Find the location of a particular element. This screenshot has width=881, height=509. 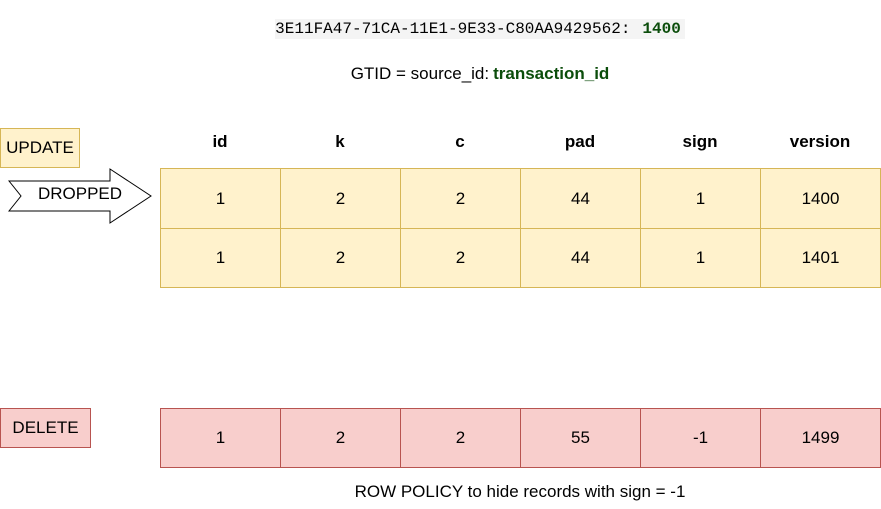

dropped-label: DROPPED is located at coordinates (80, 193).